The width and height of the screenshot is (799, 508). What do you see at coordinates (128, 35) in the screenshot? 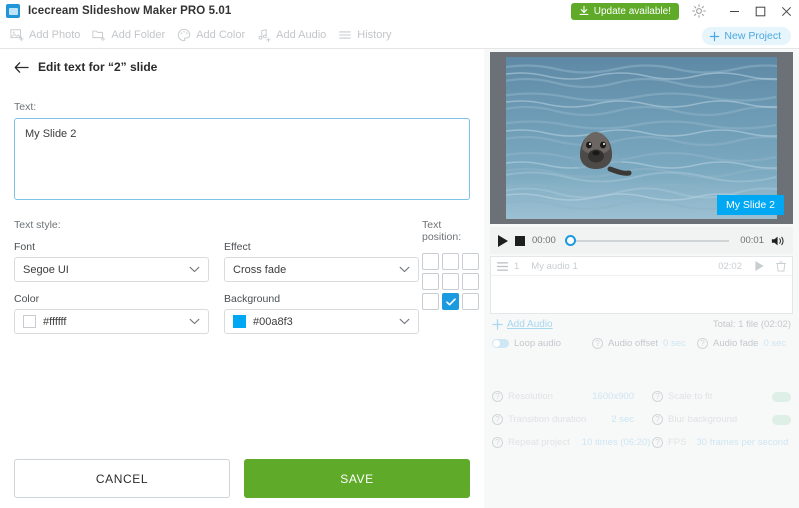
I see `toolbar-item-add-folder: Add Folder` at bounding box center [128, 35].